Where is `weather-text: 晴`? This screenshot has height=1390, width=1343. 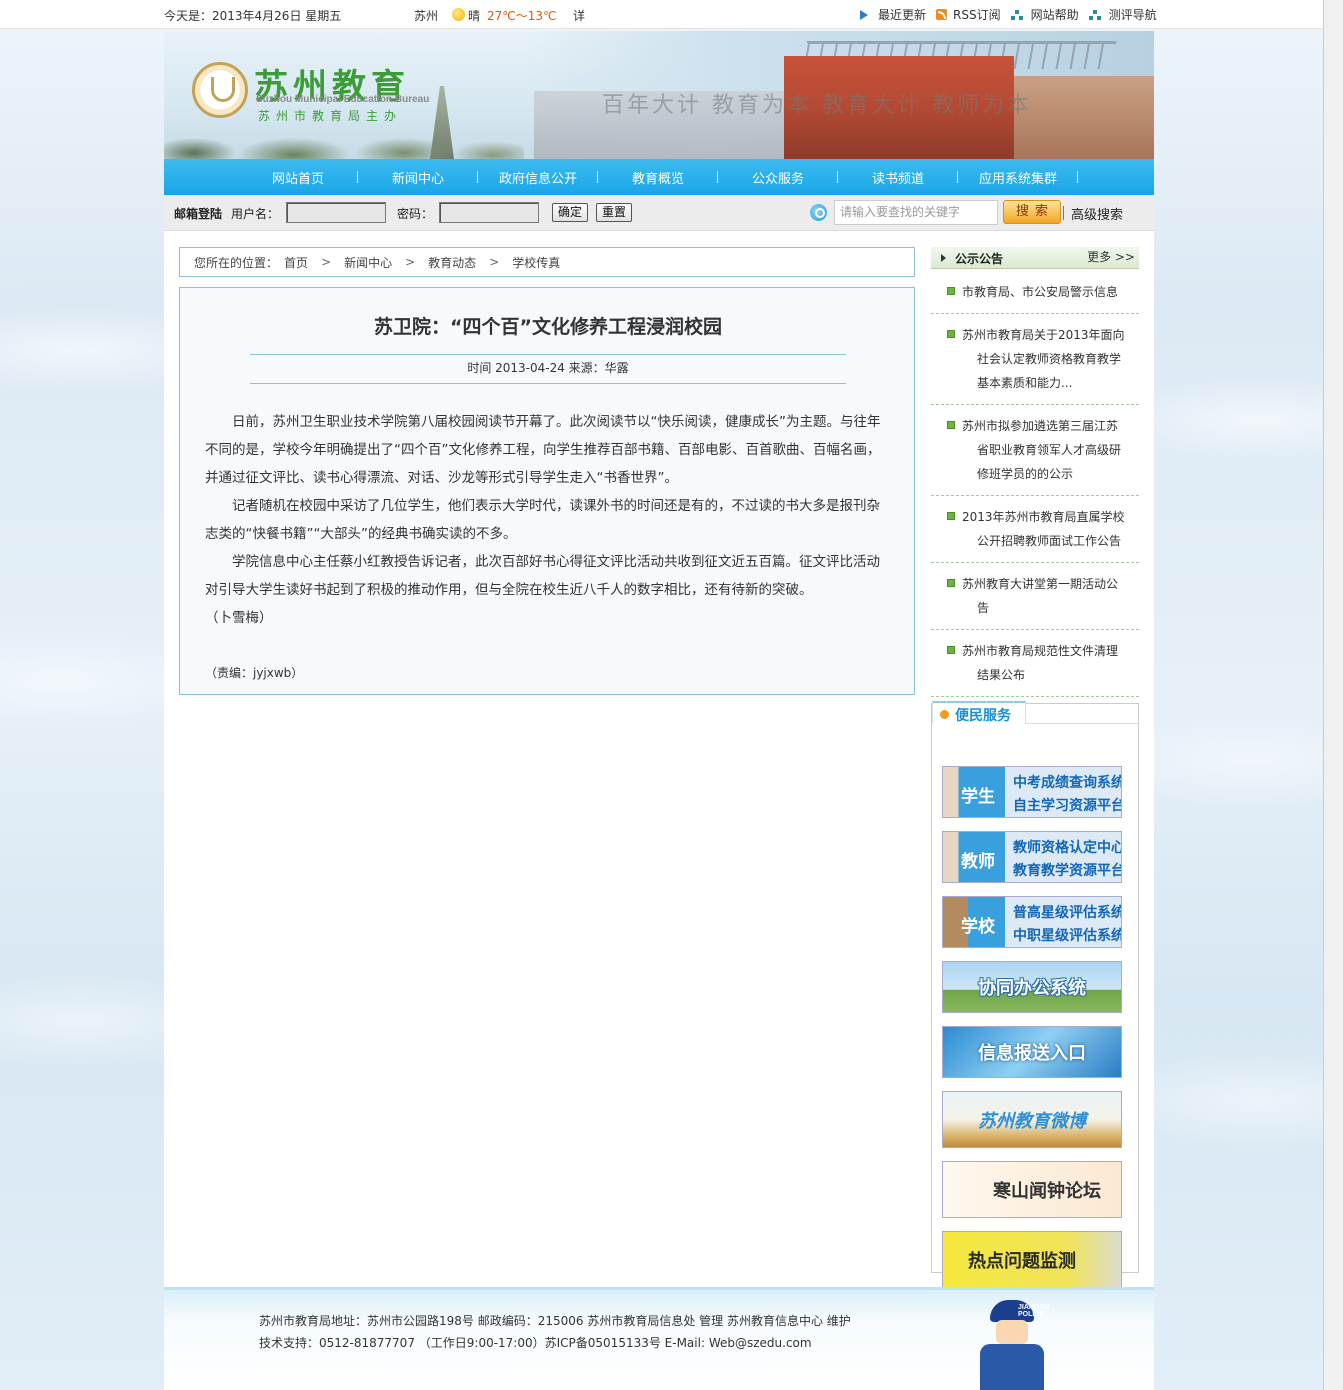 weather-text: 晴 is located at coordinates (474, 16).